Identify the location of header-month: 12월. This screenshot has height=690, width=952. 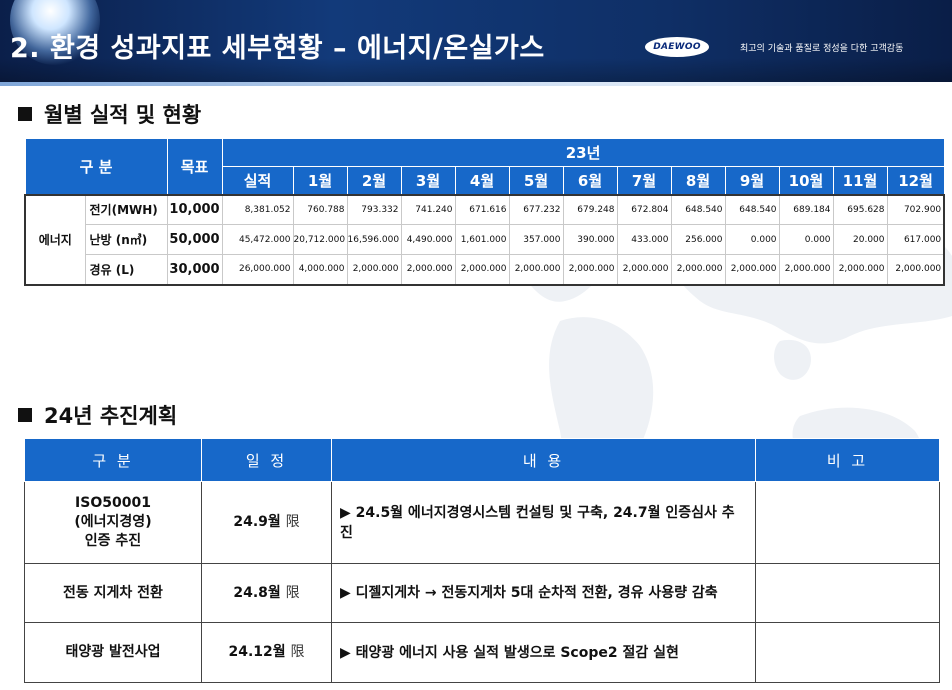
(915, 180).